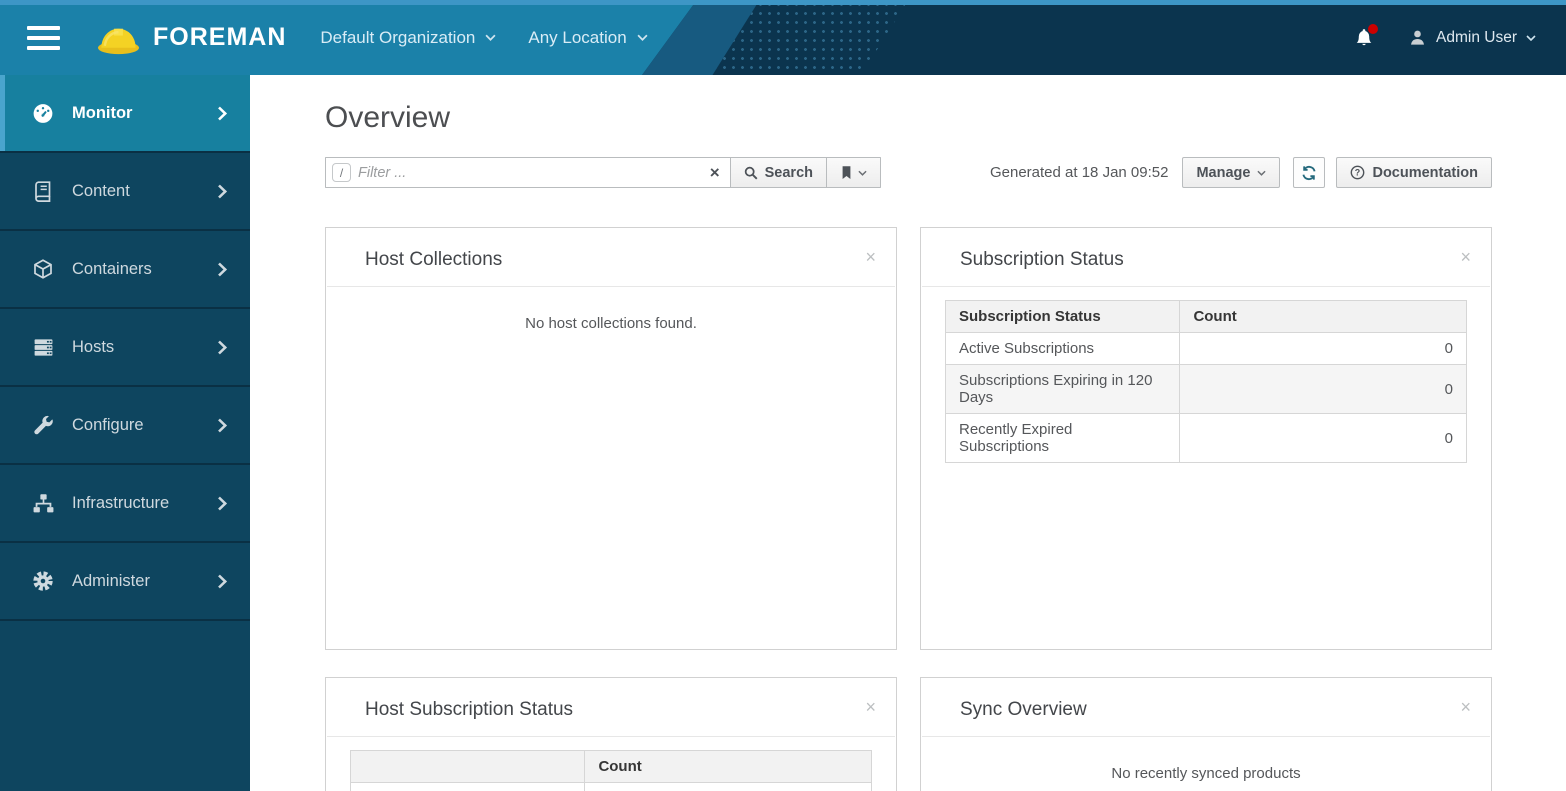 The height and width of the screenshot is (791, 1566). I want to click on host-subscription-status-table: Count Invalid 0, so click(610, 770).